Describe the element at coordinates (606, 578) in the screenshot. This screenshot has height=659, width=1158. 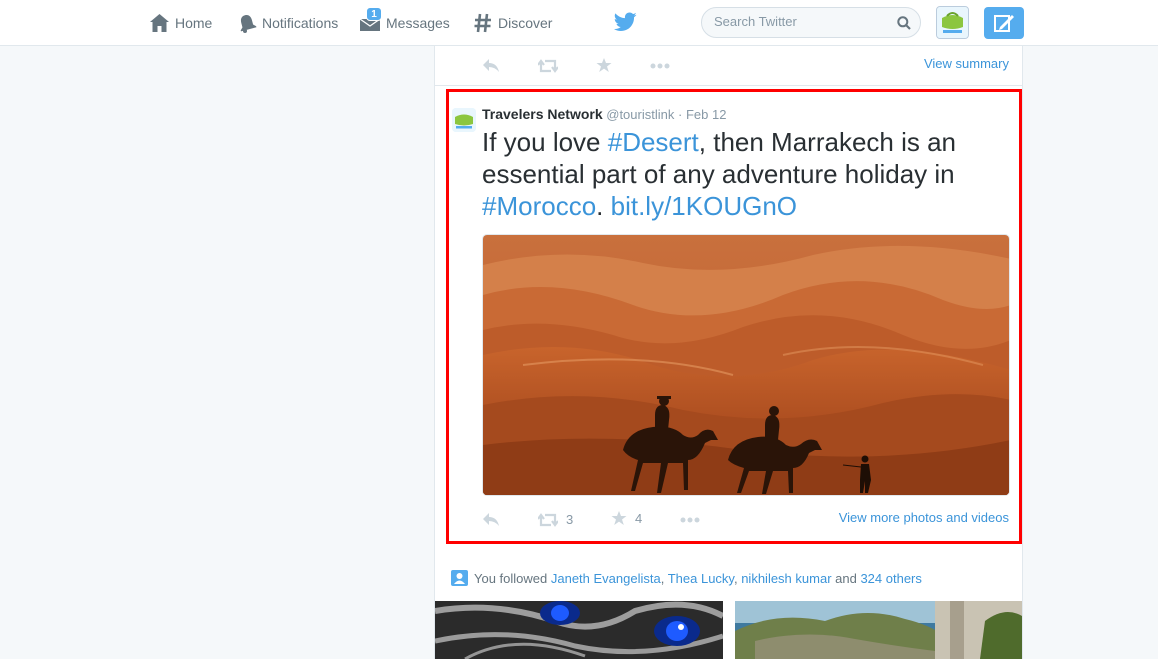
I see `followed-user-link: Janeth Evangelista` at that location.